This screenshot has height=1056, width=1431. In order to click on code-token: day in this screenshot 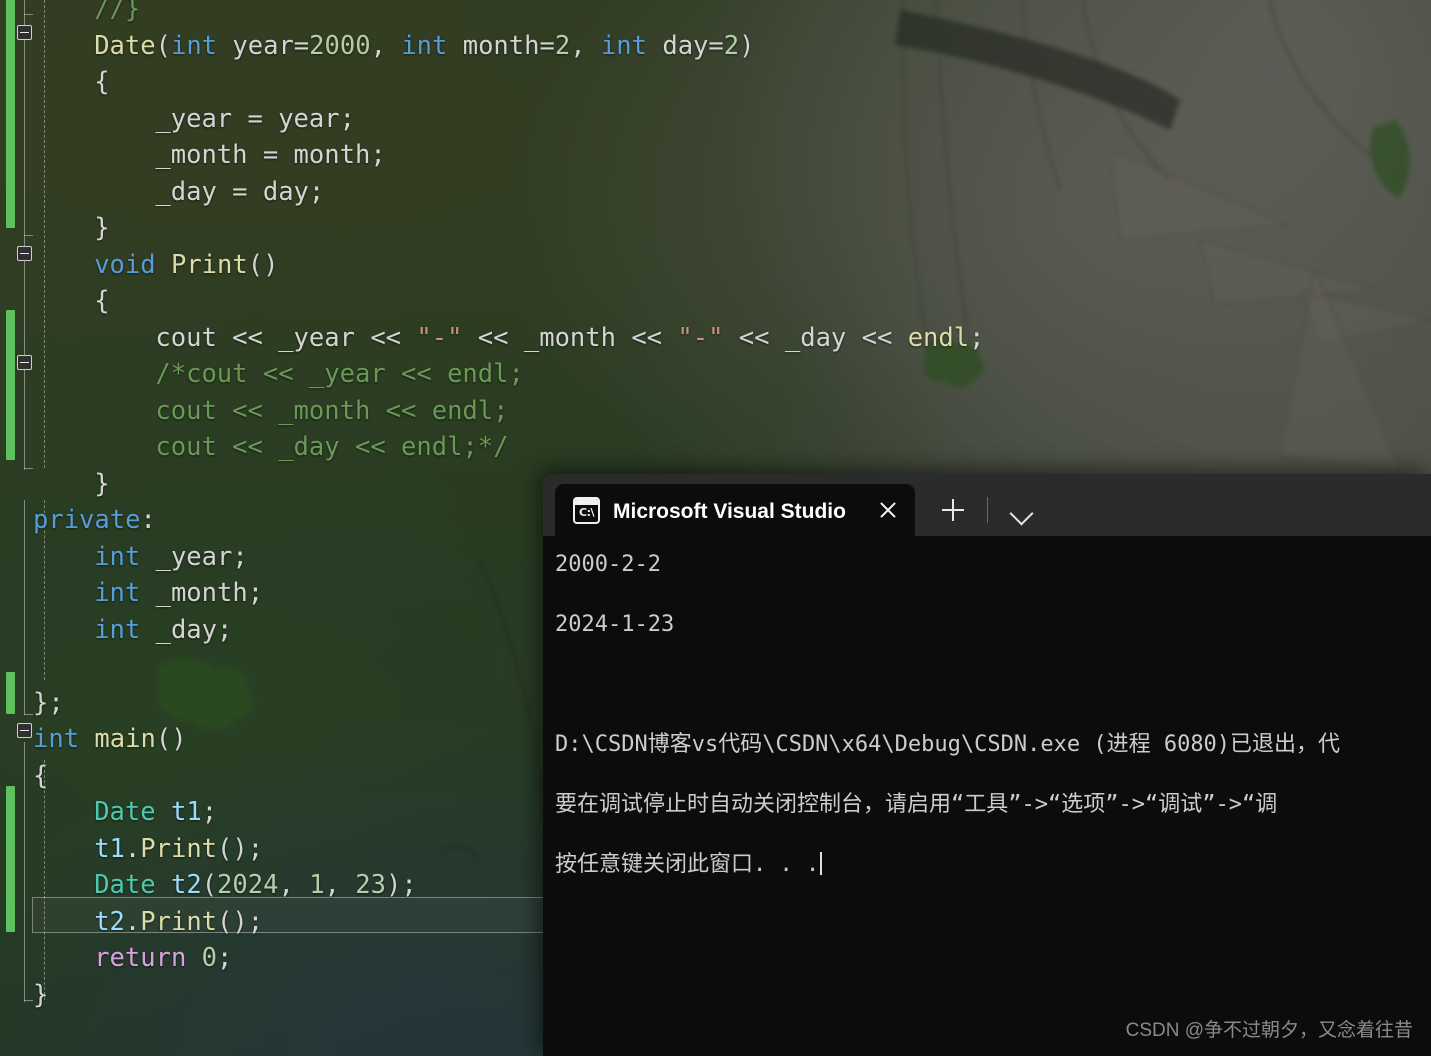, I will do `click(677, 45)`.